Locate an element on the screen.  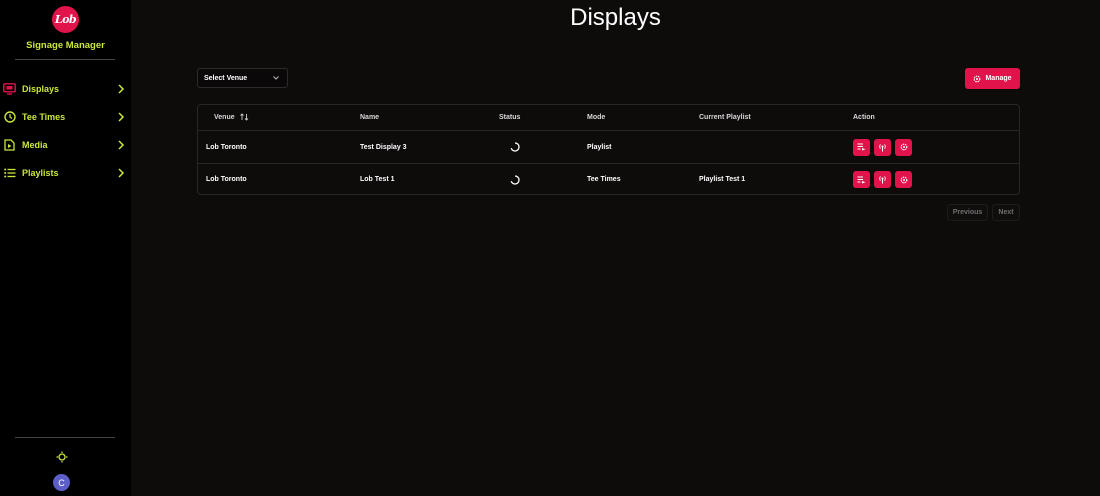
clock-icon is located at coordinates (9, 117).